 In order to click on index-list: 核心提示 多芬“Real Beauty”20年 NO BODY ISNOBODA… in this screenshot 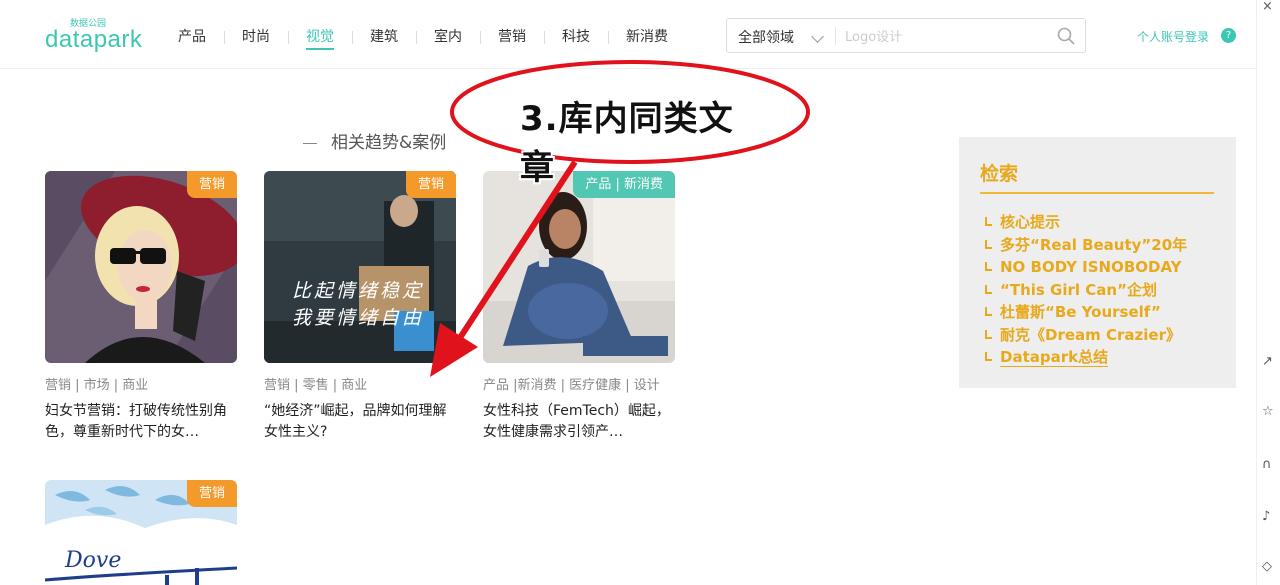, I will do `click(1086, 290)`.